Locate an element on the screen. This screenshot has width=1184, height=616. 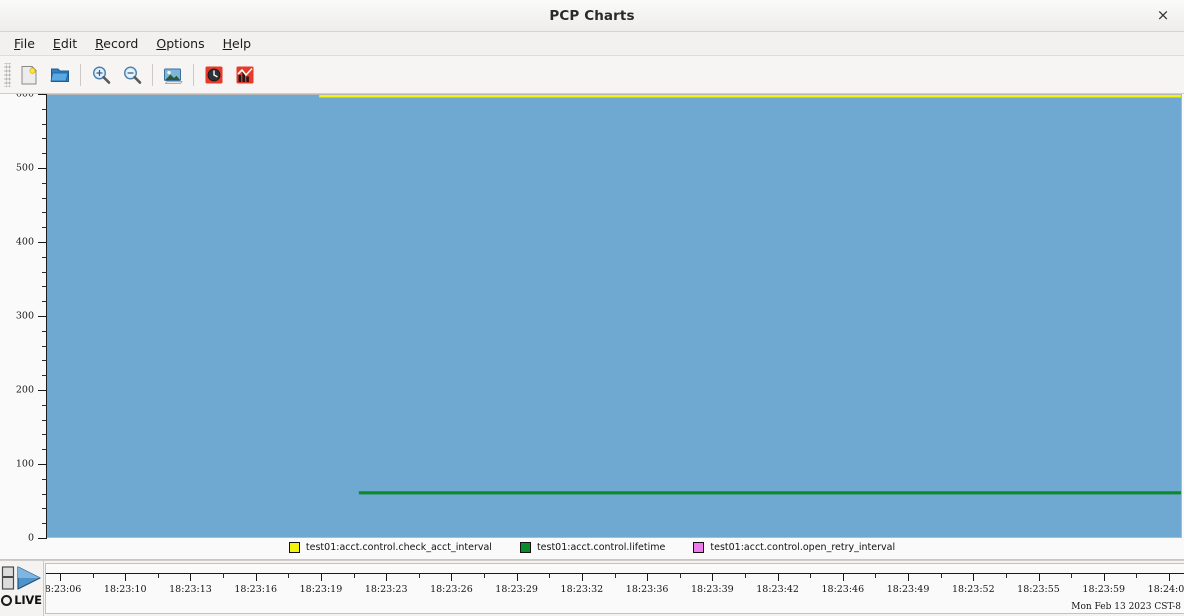
toolbar-zoom-out is located at coordinates (132, 75).